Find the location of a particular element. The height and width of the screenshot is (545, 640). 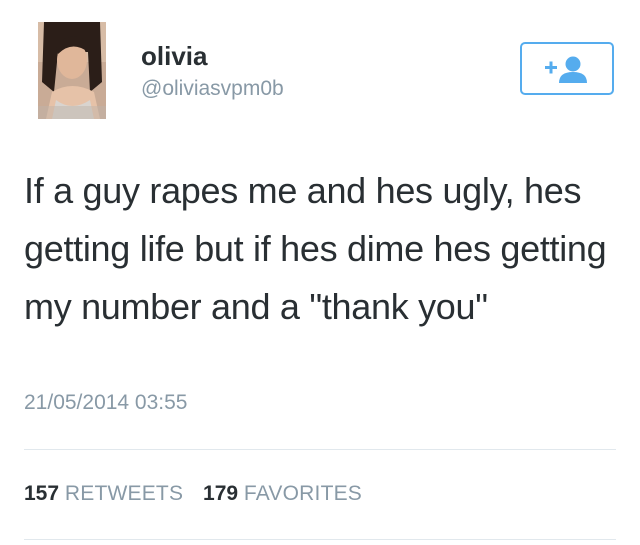

retweets-label: RETWEETS is located at coordinates (124, 493).